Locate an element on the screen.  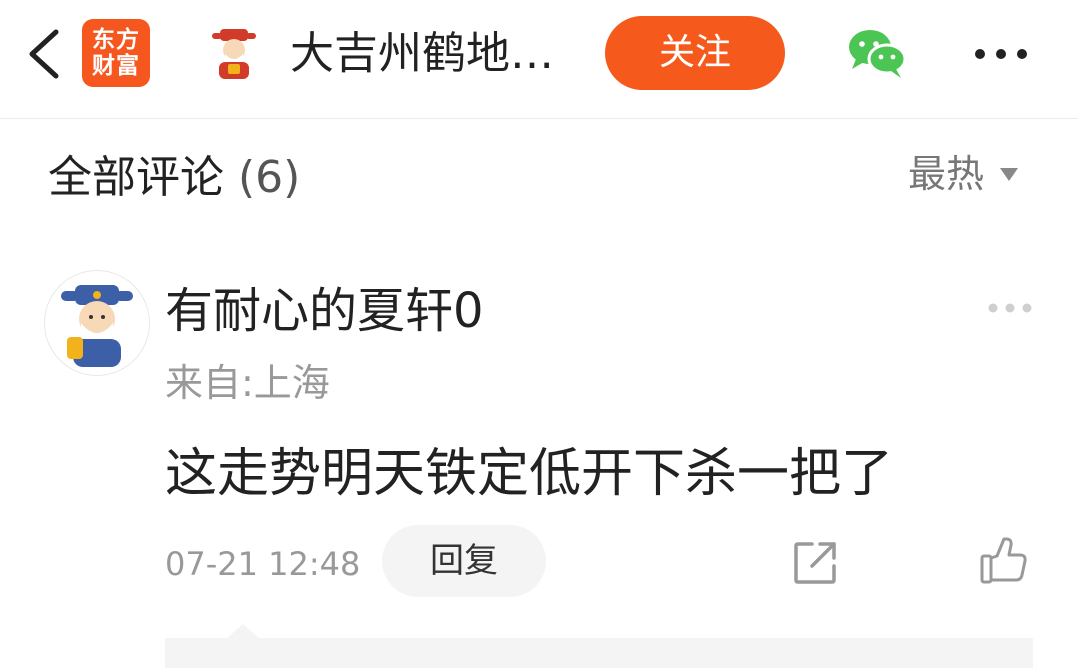
follow-button: 关注 is located at coordinates (695, 53).